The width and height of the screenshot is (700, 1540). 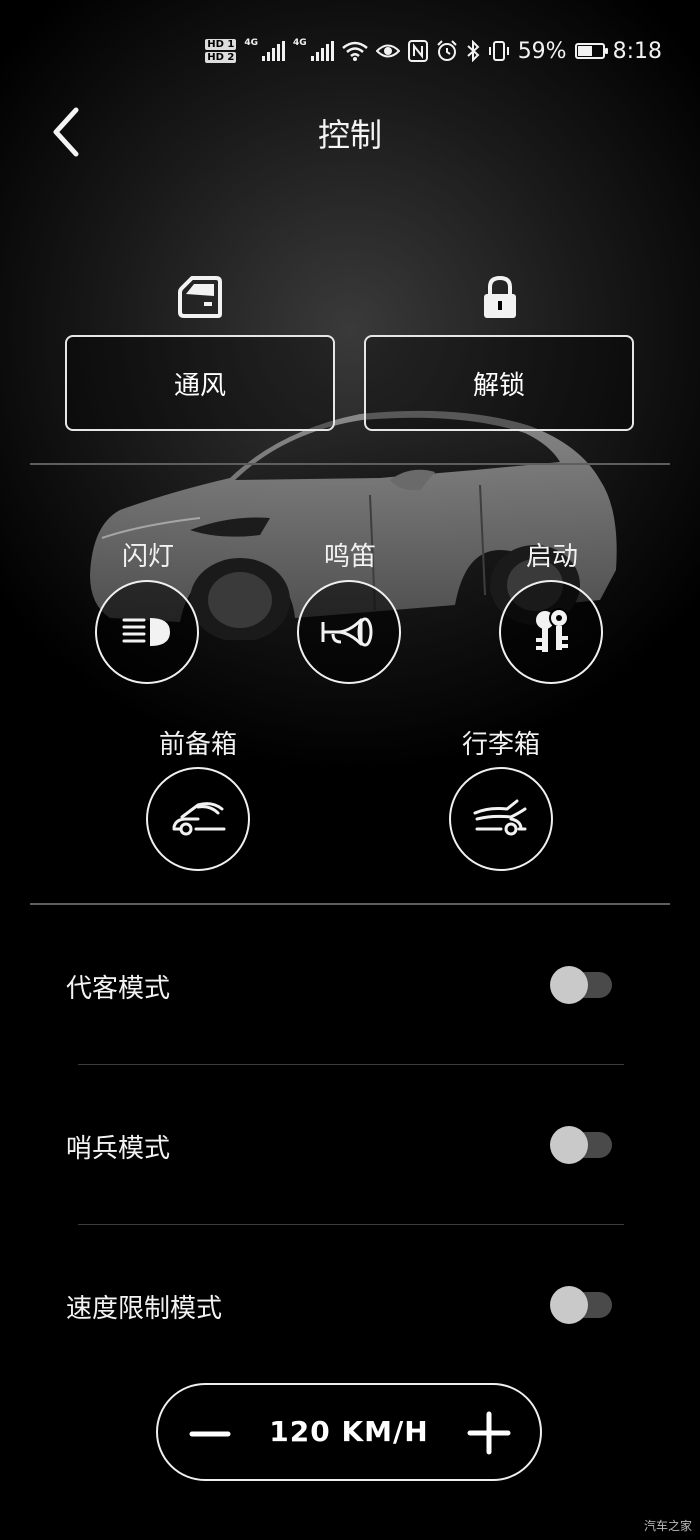 What do you see at coordinates (667, 1526) in the screenshot?
I see `watermark: 汽车之家` at bounding box center [667, 1526].